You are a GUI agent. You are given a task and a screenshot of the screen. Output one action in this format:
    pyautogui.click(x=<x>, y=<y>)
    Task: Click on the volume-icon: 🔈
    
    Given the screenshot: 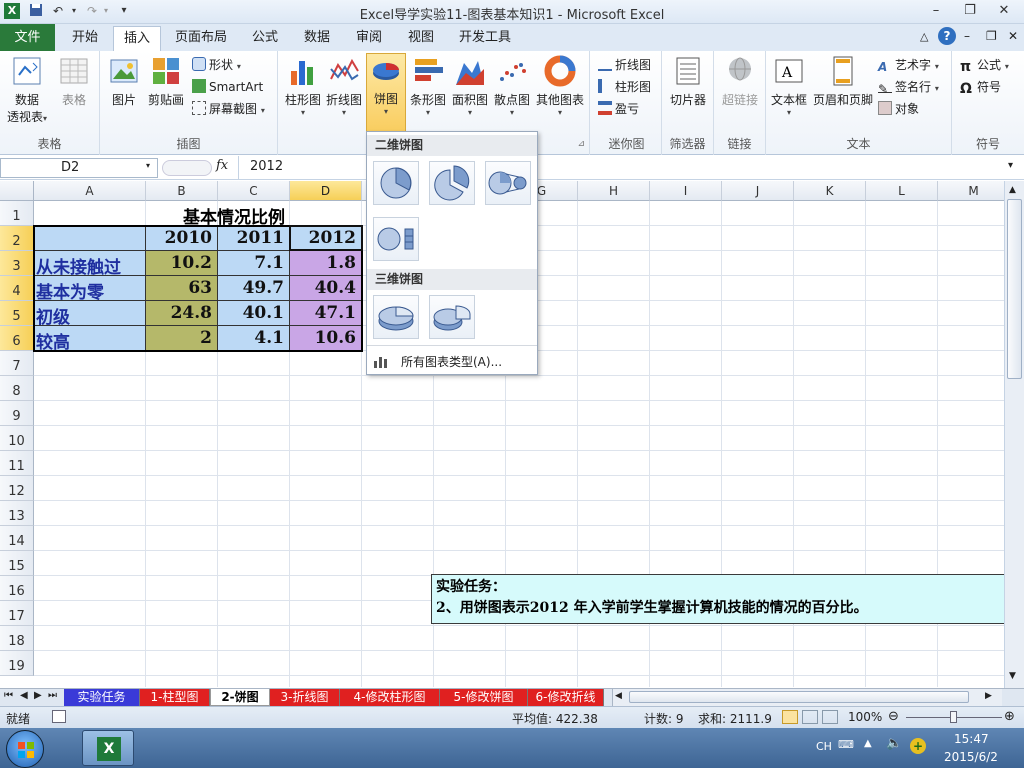 What is the action you would take?
    pyautogui.click(x=894, y=743)
    